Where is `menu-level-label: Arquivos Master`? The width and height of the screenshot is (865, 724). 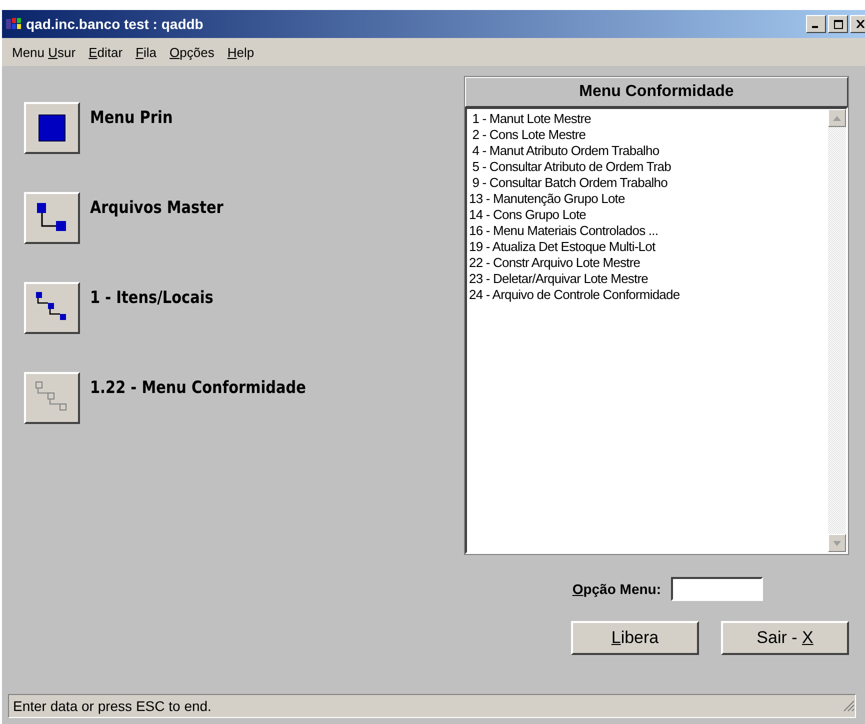 menu-level-label: Arquivos Master is located at coordinates (157, 207).